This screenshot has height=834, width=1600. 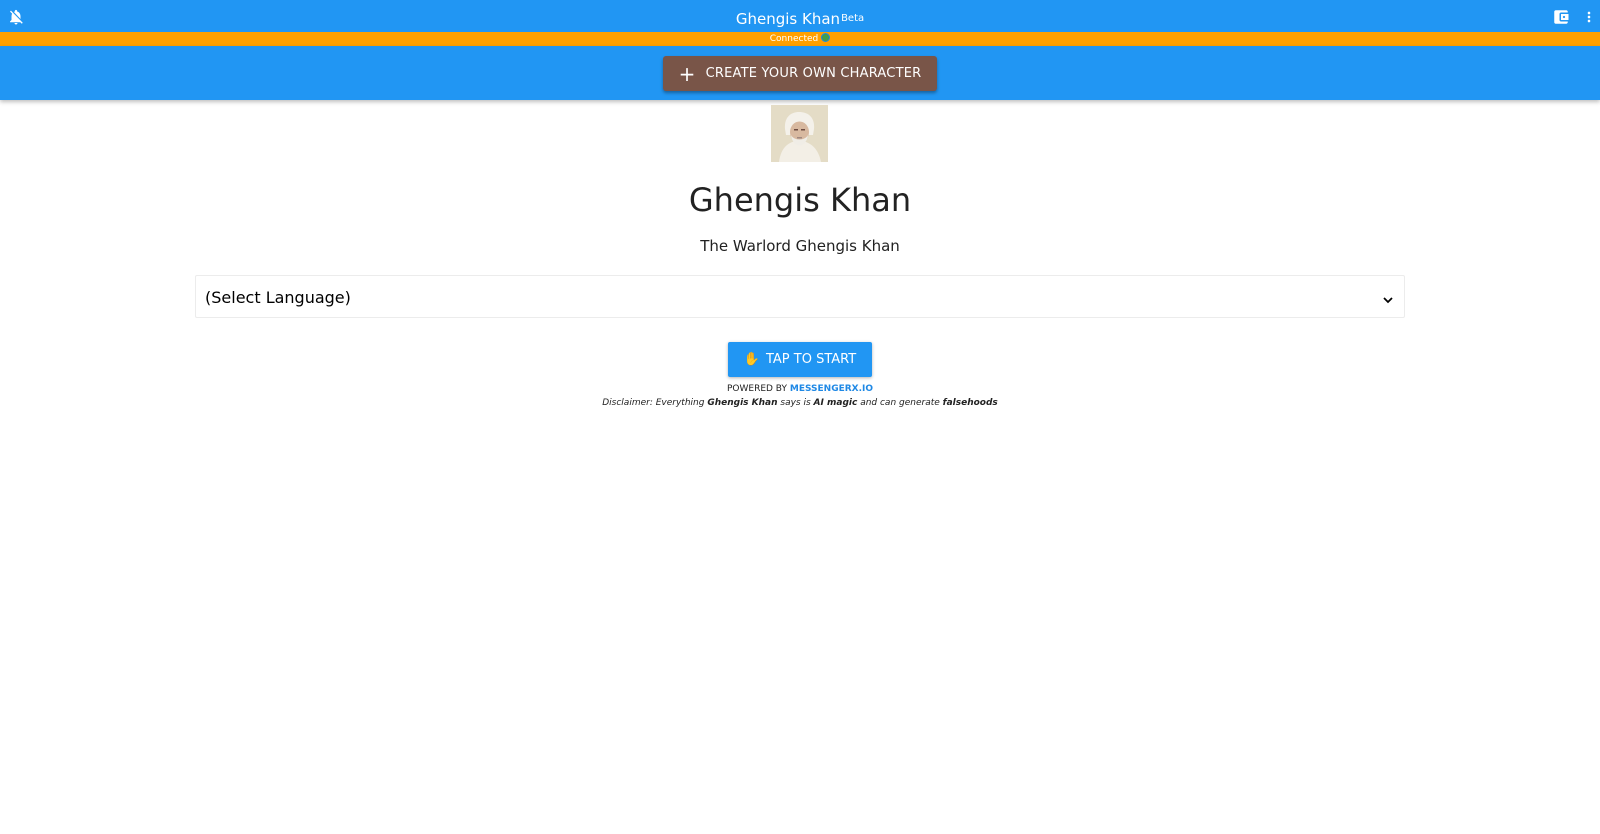 I want to click on character-avatar, so click(x=799, y=133).